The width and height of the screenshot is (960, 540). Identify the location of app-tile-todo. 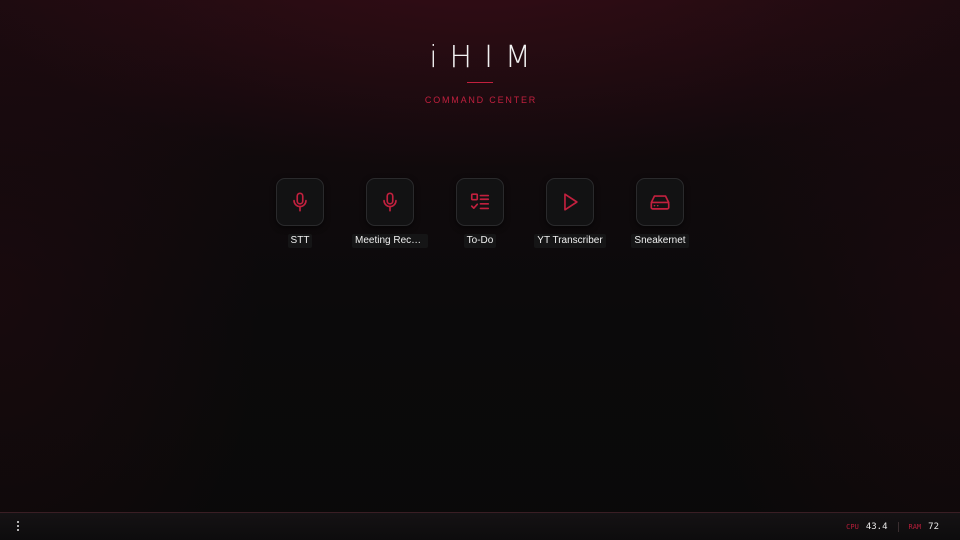
(480, 202).